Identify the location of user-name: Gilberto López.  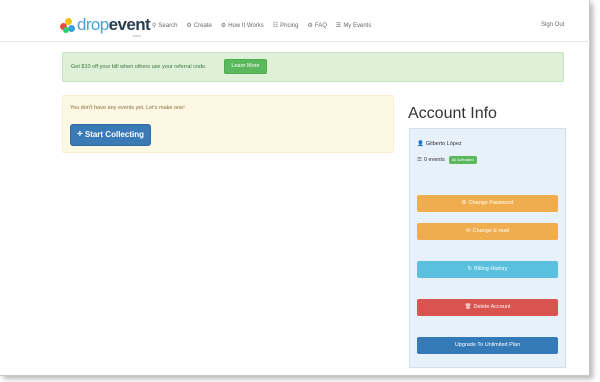
(443, 144).